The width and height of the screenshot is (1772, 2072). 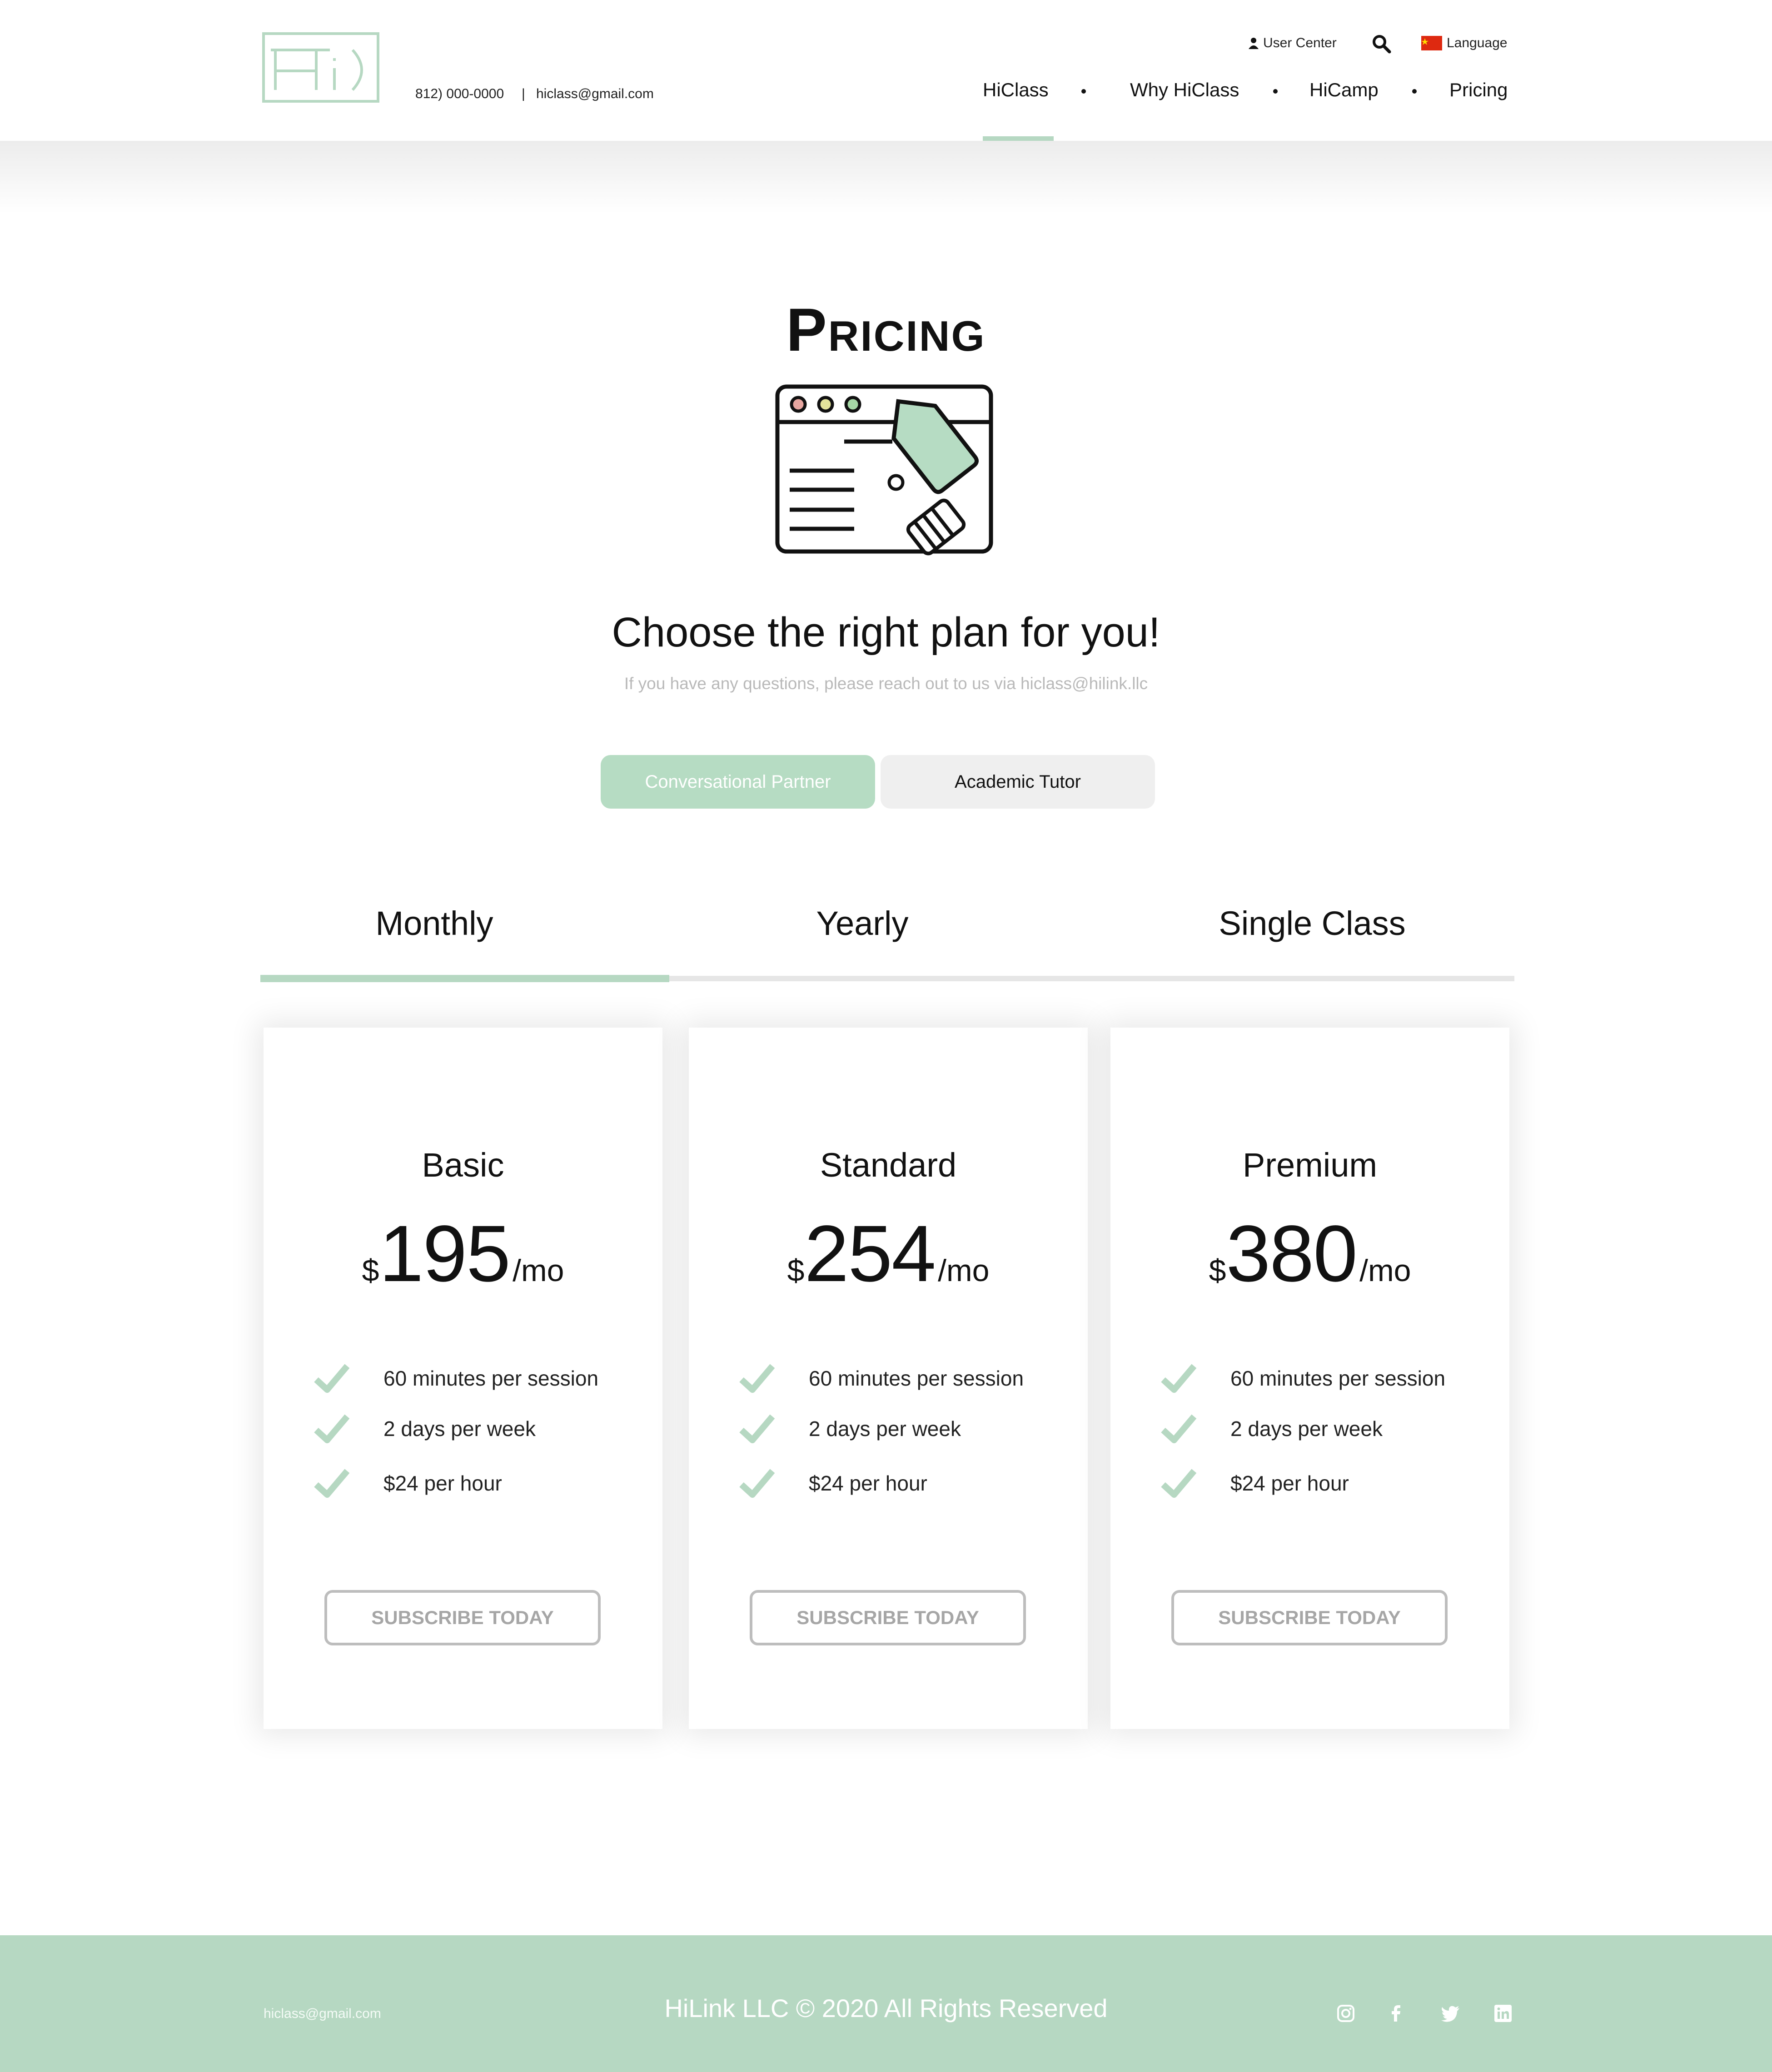 What do you see at coordinates (1310, 1165) in the screenshot?
I see `plan-name: Premium` at bounding box center [1310, 1165].